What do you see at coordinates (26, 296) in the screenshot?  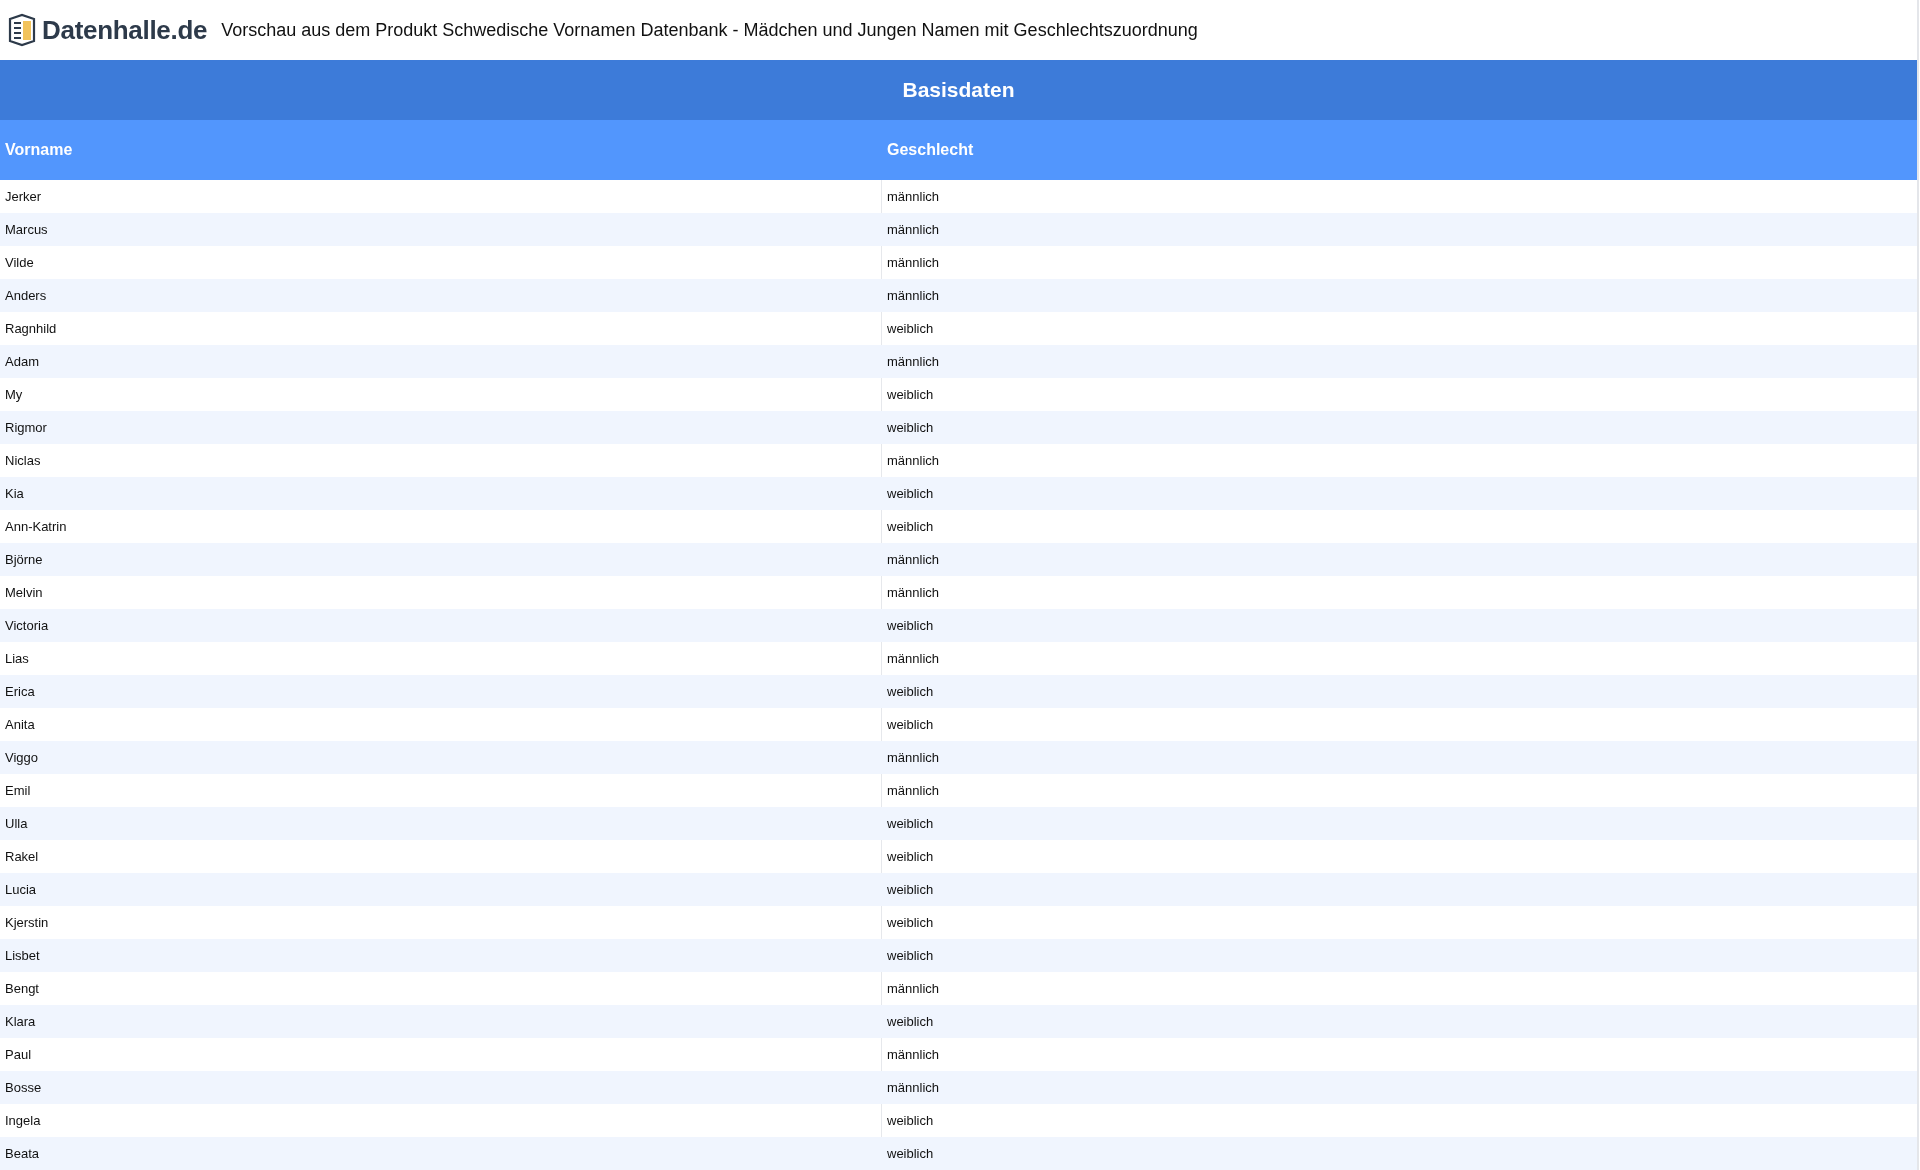 I see `table-cell-text: Anders` at bounding box center [26, 296].